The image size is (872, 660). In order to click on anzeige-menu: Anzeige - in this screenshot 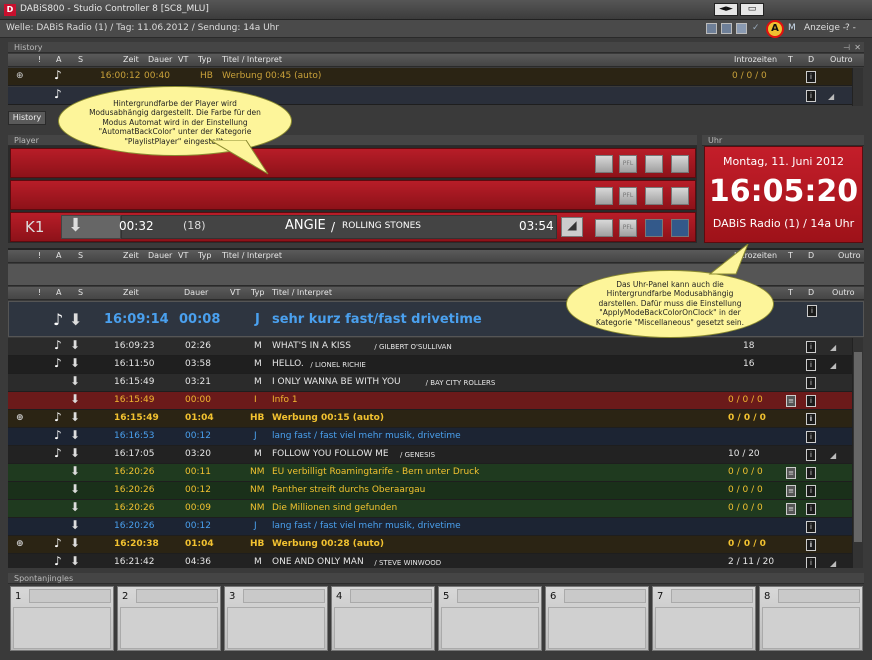, I will do `click(825, 28)`.